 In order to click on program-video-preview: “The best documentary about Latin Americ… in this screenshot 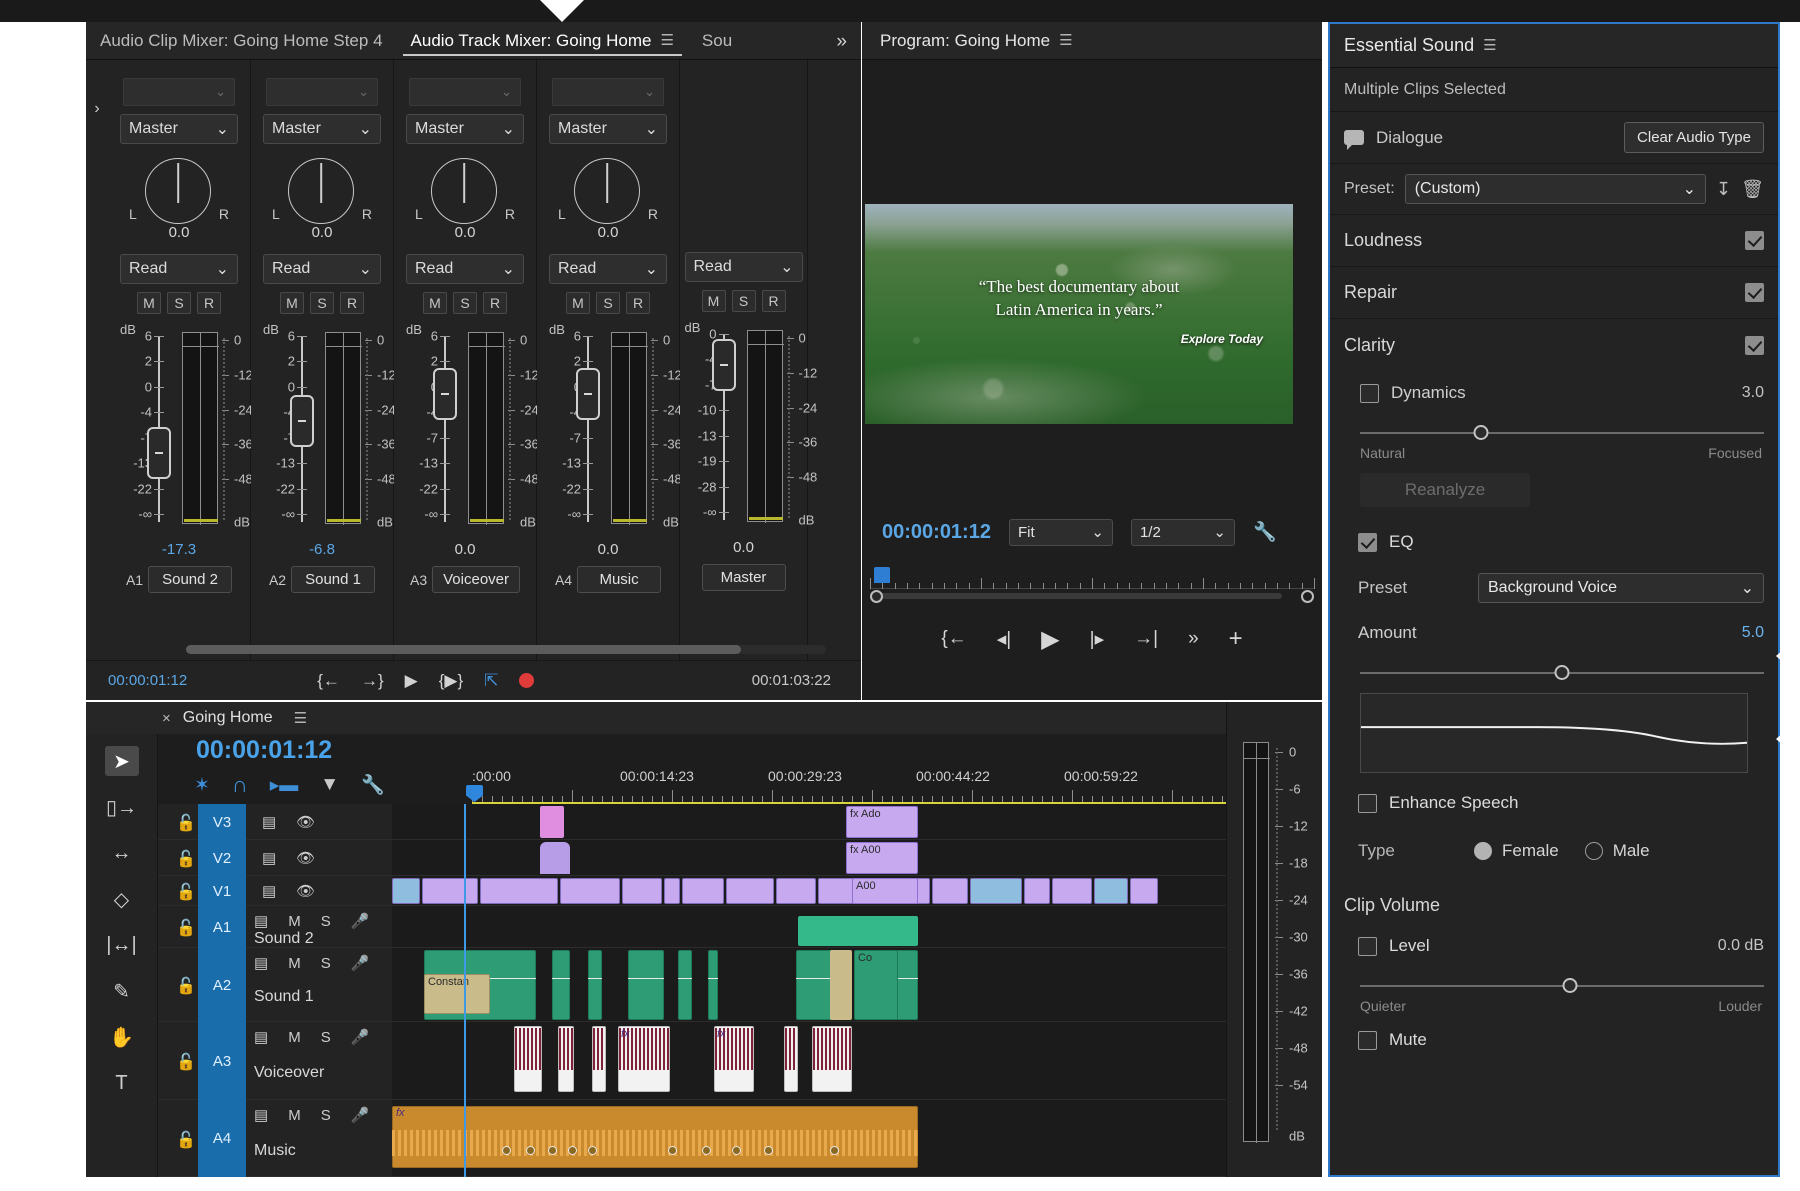, I will do `click(1079, 314)`.